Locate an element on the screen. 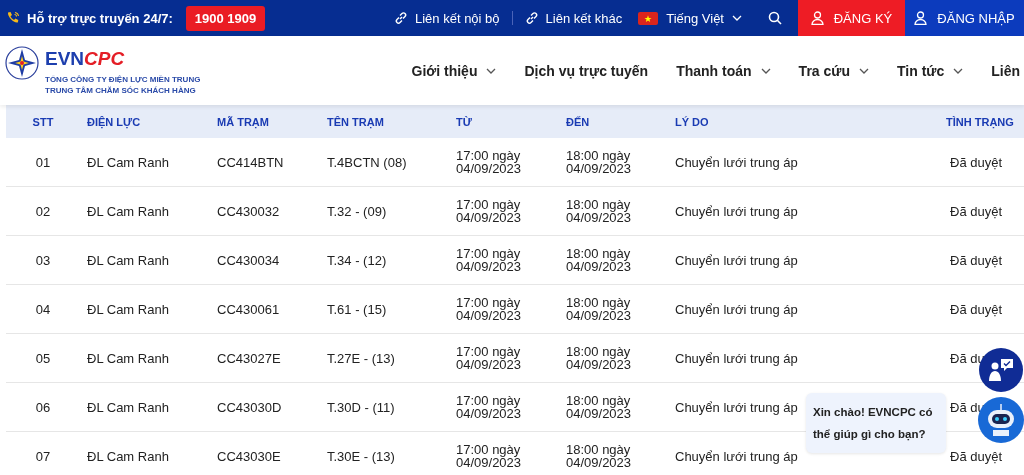 This screenshot has height=475, width=1024. logo-text: EVNCPC is located at coordinates (85, 58).